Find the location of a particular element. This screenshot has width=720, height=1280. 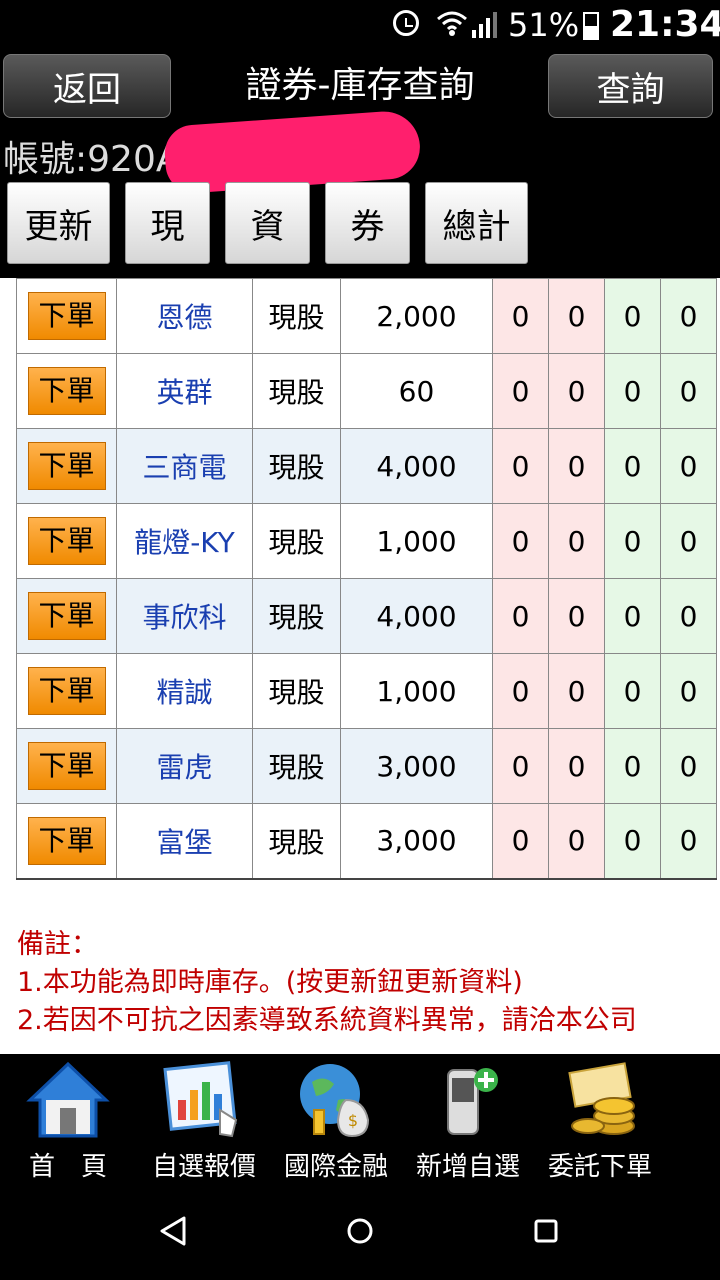

phone-add-icon is located at coordinates (472, 1101).